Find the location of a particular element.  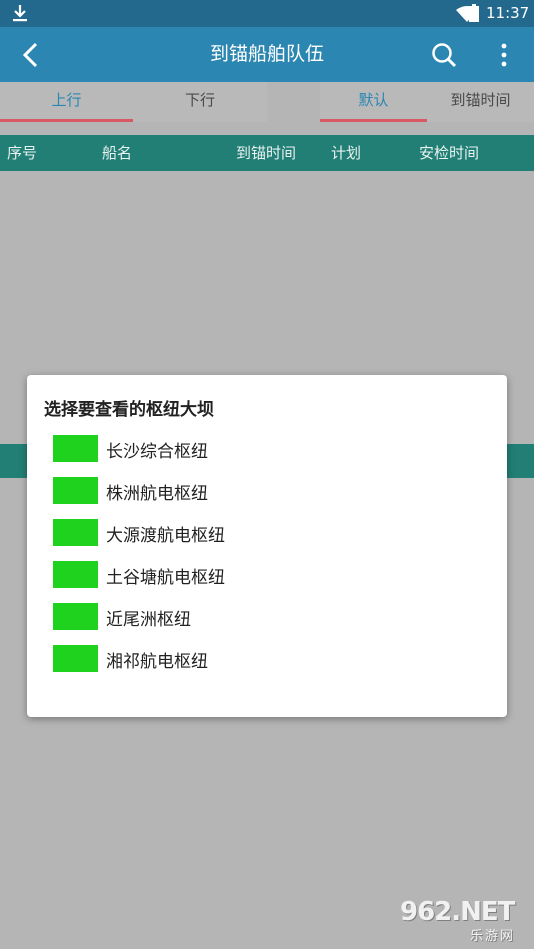

dialog-option: 长沙综合枢纽 is located at coordinates (203, 450).